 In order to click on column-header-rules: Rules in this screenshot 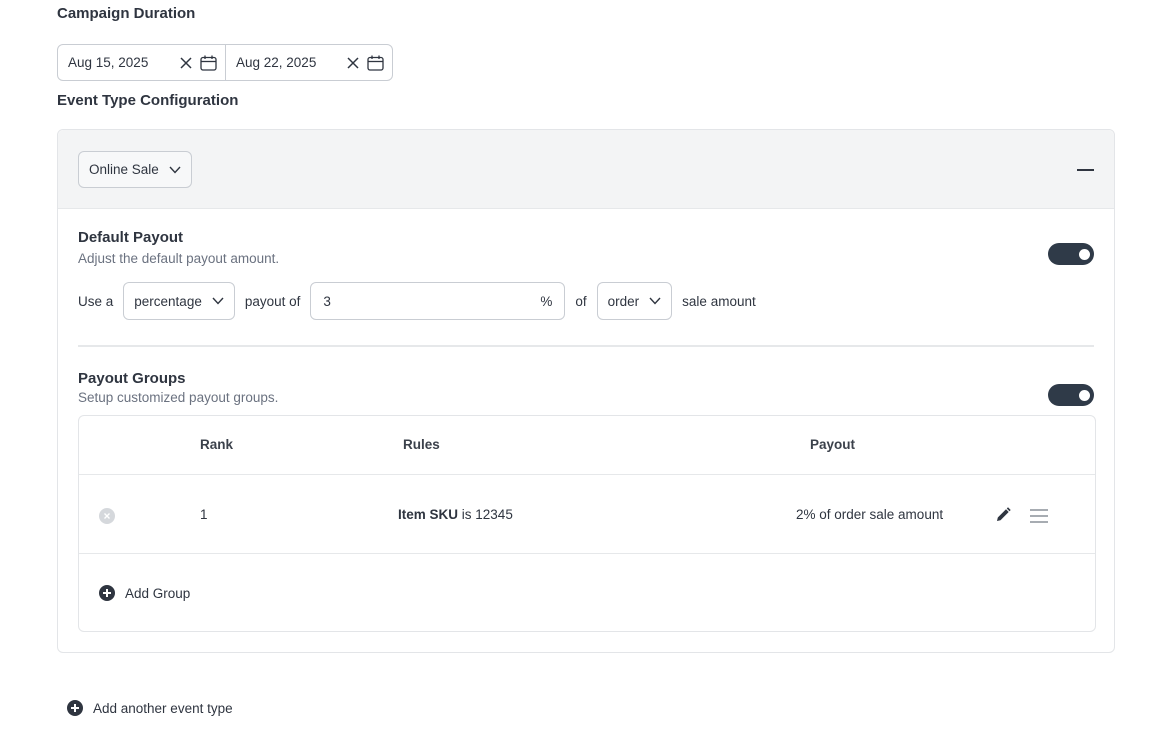, I will do `click(421, 444)`.